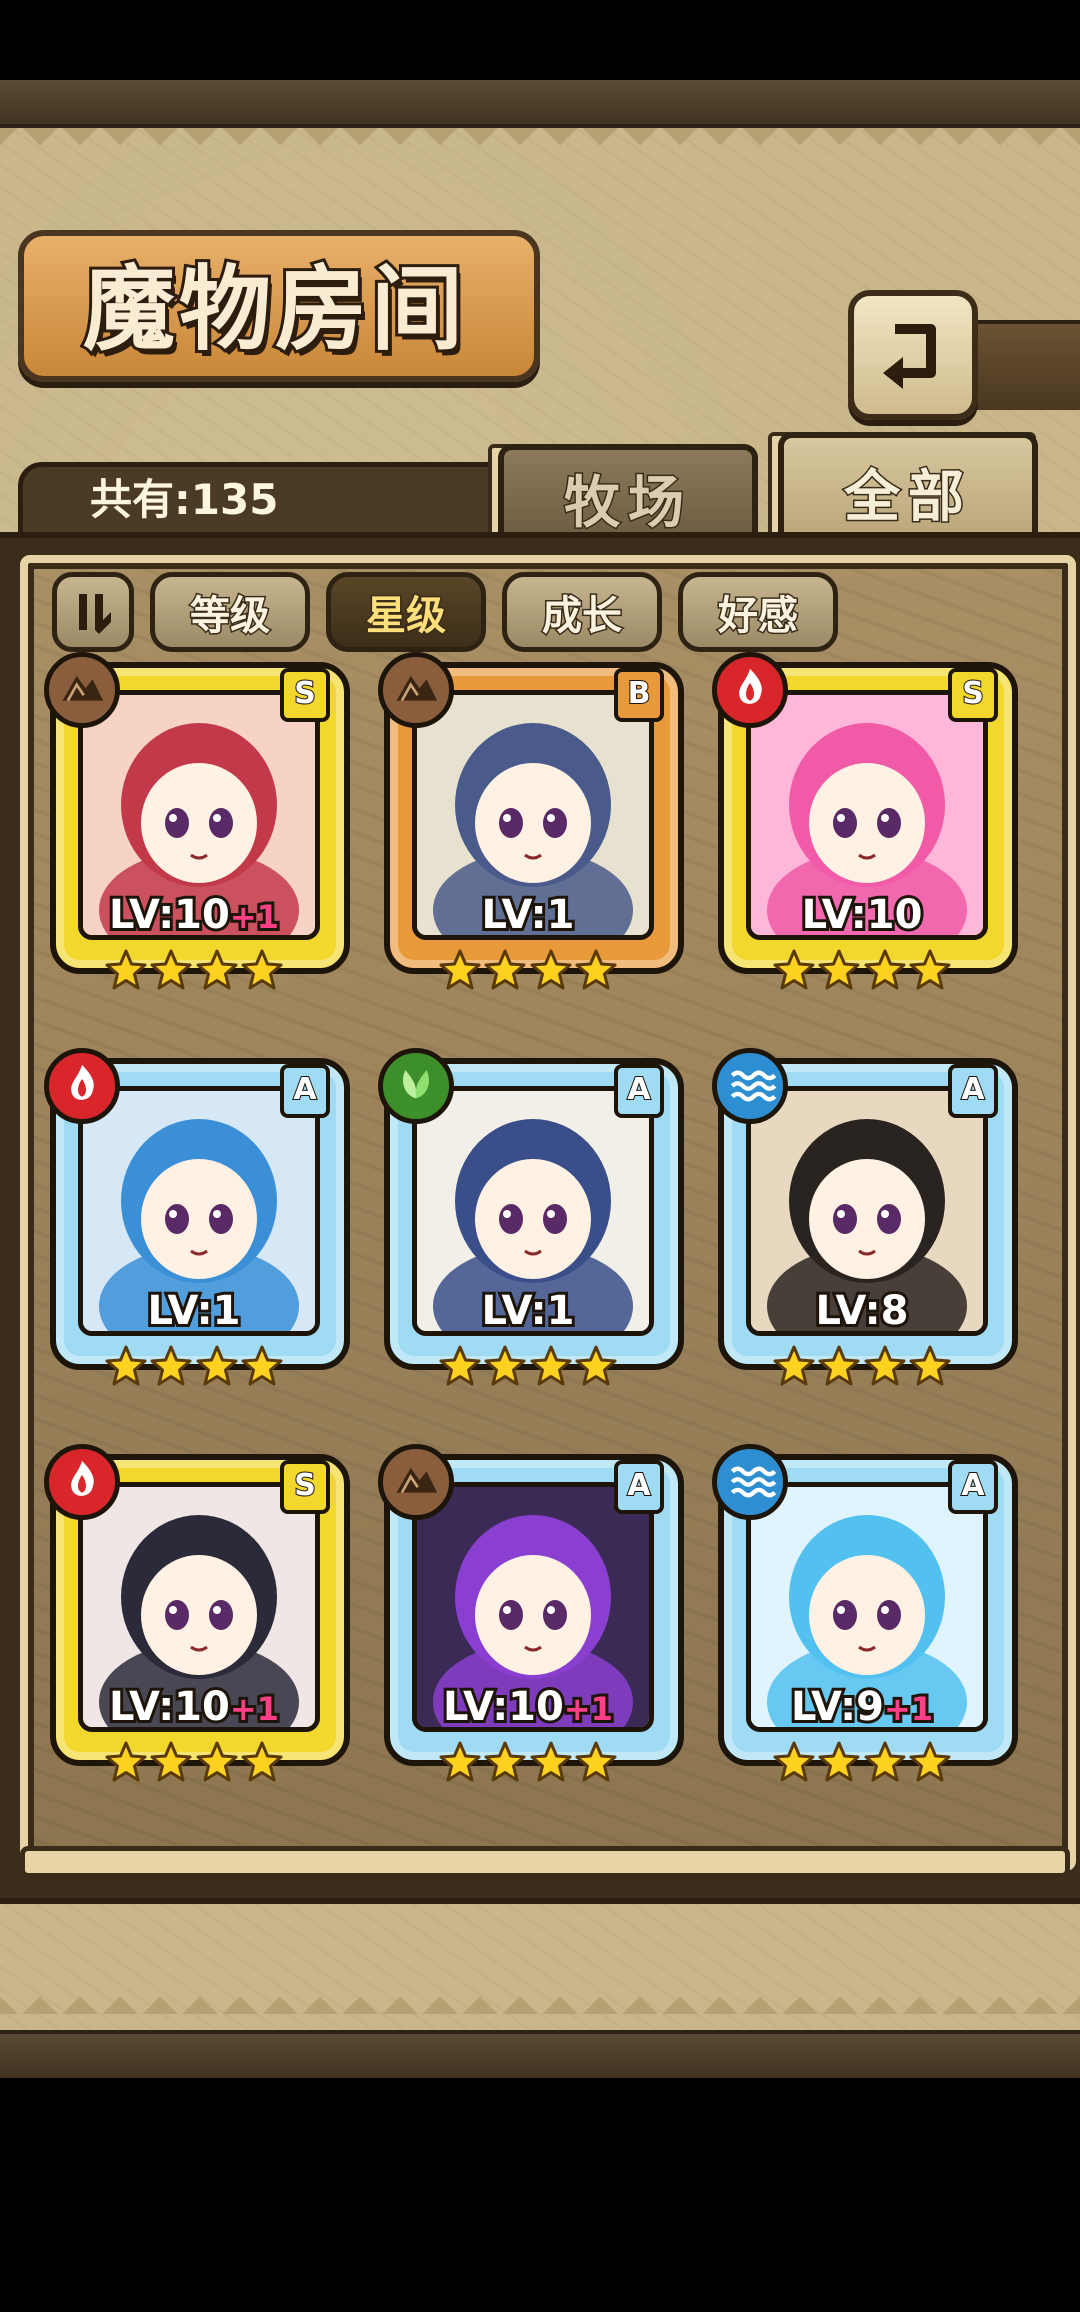 This screenshot has width=1080, height=2312. I want to click on monster-card: A LV:10+1, so click(531, 1620).